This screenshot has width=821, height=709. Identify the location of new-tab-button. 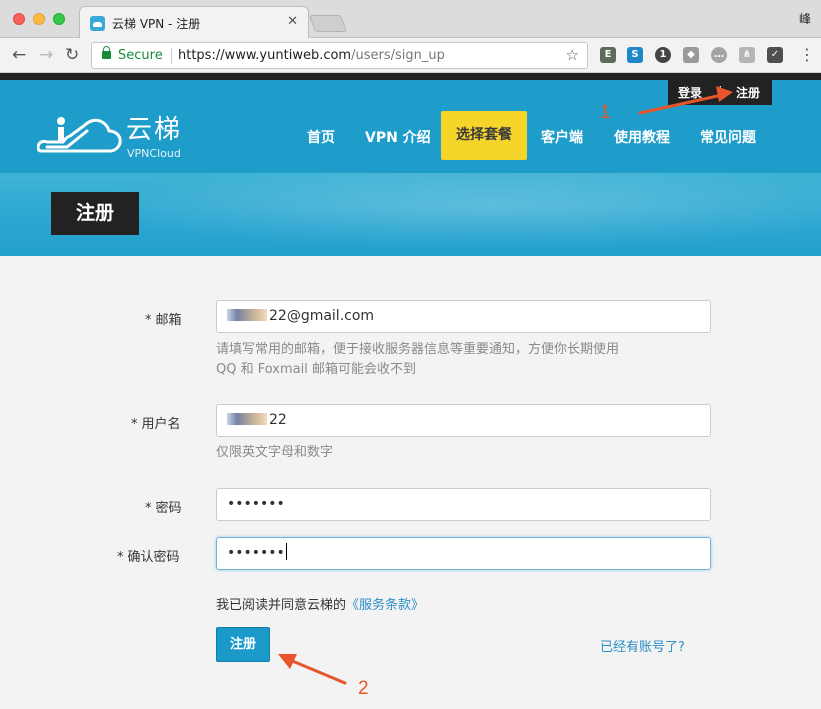
(328, 23).